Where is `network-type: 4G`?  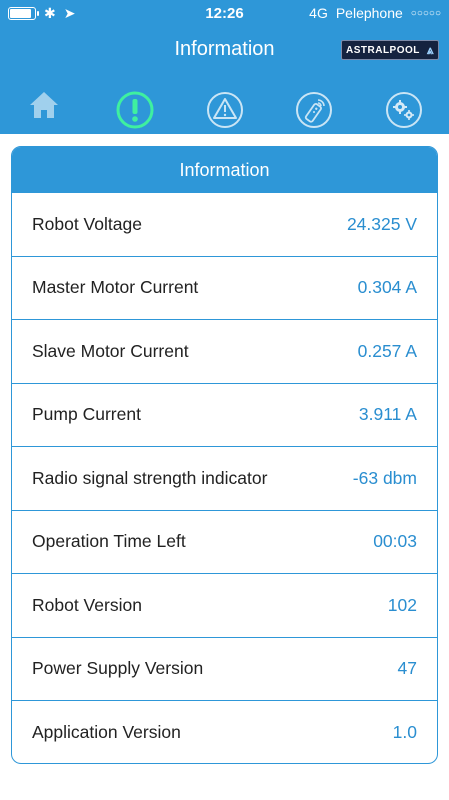 network-type: 4G is located at coordinates (318, 13).